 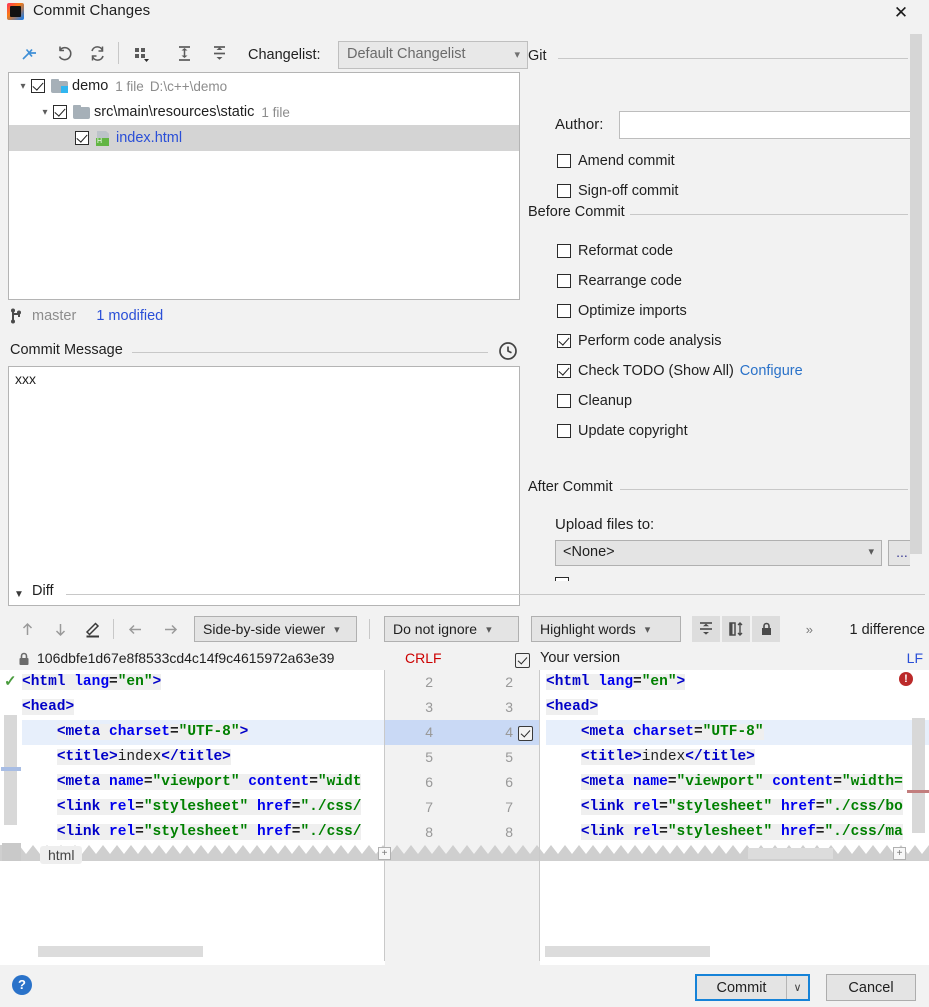 I want to click on reformat-code-checkbox: Reformat code, so click(x=615, y=251).